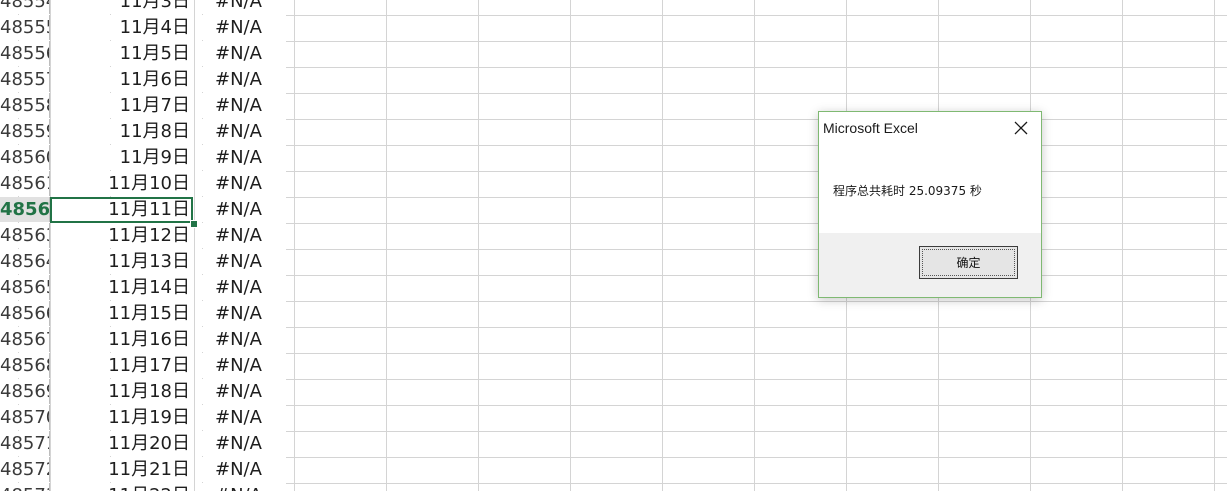 This screenshot has width=1227, height=491. Describe the element at coordinates (613, 418) in the screenshot. I see `table-row: 4857011月19日#N/A` at that location.